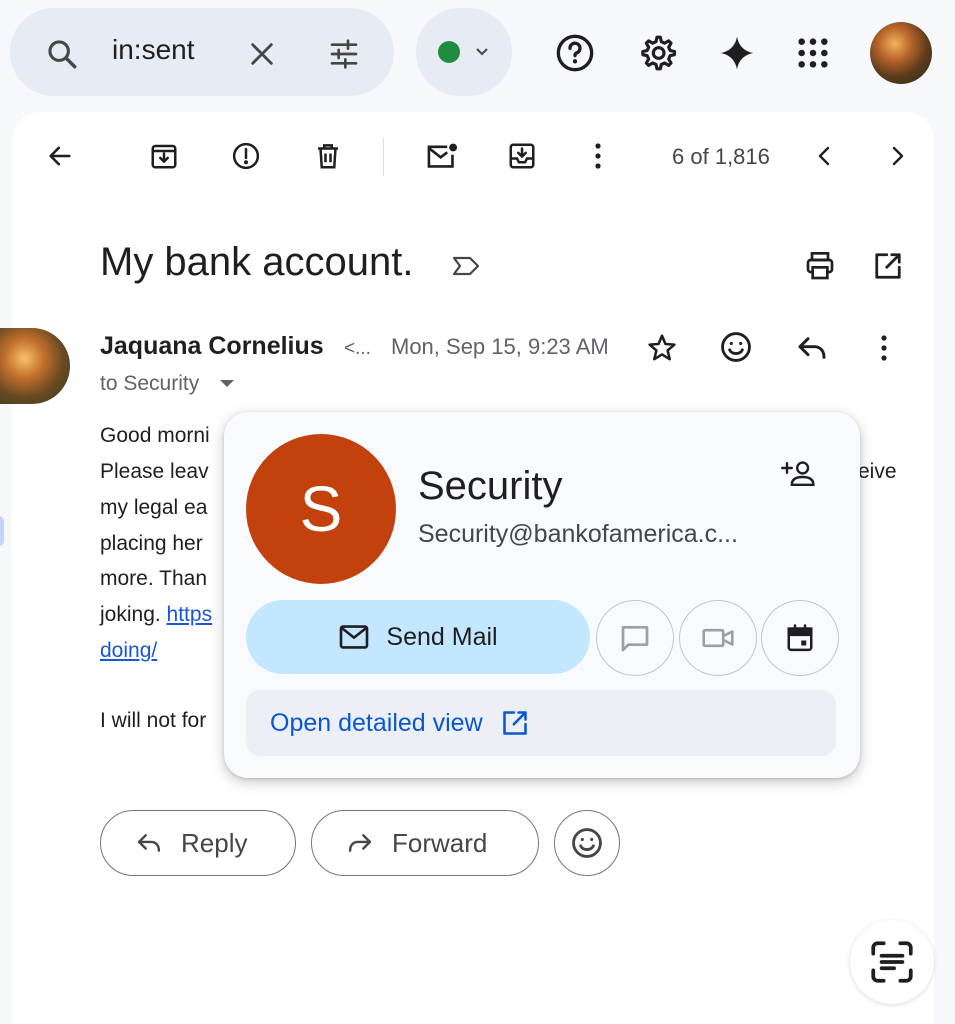 This screenshot has height=1024, width=955. Describe the element at coordinates (151, 543) in the screenshot. I see `body-line: placing her` at that location.